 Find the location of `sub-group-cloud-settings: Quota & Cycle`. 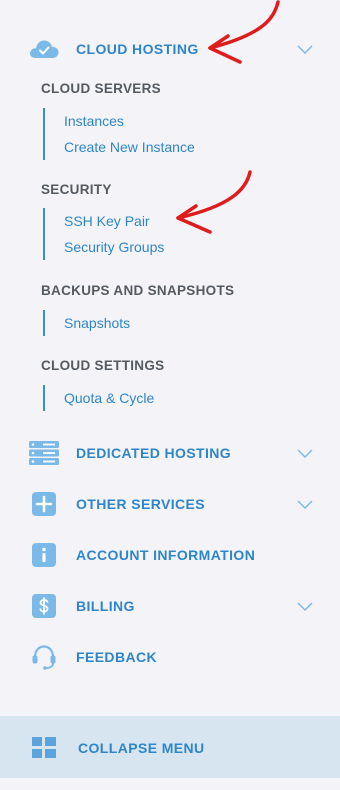

sub-group-cloud-settings: Quota & Cycle is located at coordinates (98, 398).